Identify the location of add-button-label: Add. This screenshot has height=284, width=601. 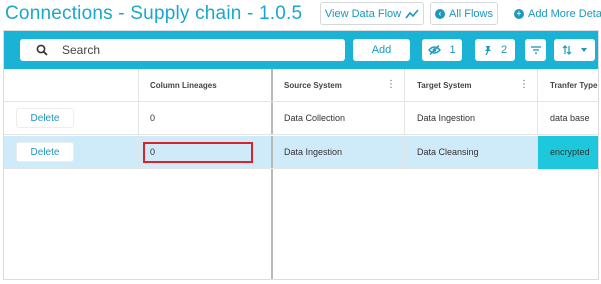
(381, 50).